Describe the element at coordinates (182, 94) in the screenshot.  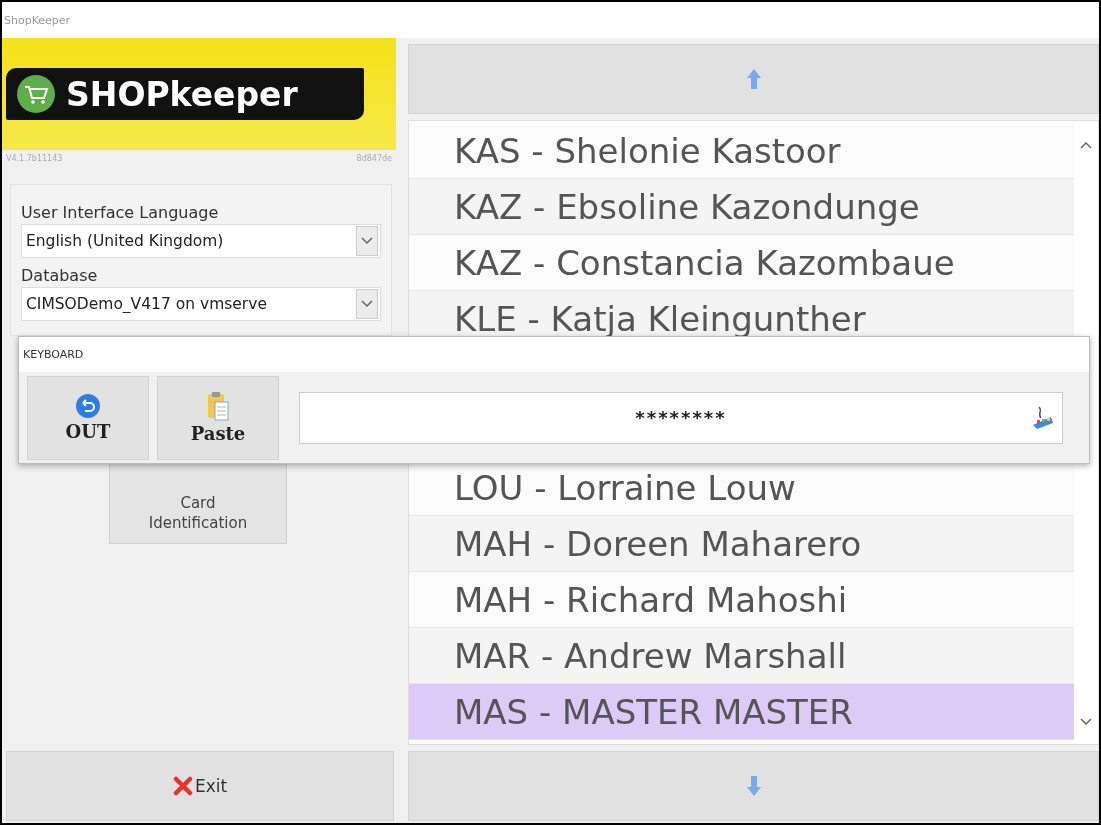
I see `logo-text: SHOPkeeper` at that location.